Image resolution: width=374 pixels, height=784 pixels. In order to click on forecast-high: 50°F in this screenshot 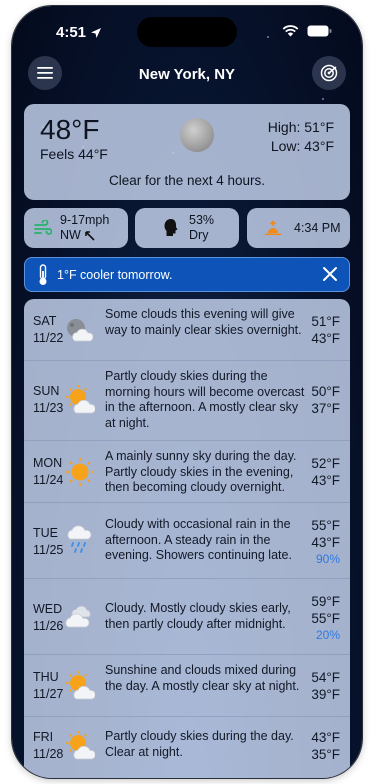, I will do `click(325, 391)`.